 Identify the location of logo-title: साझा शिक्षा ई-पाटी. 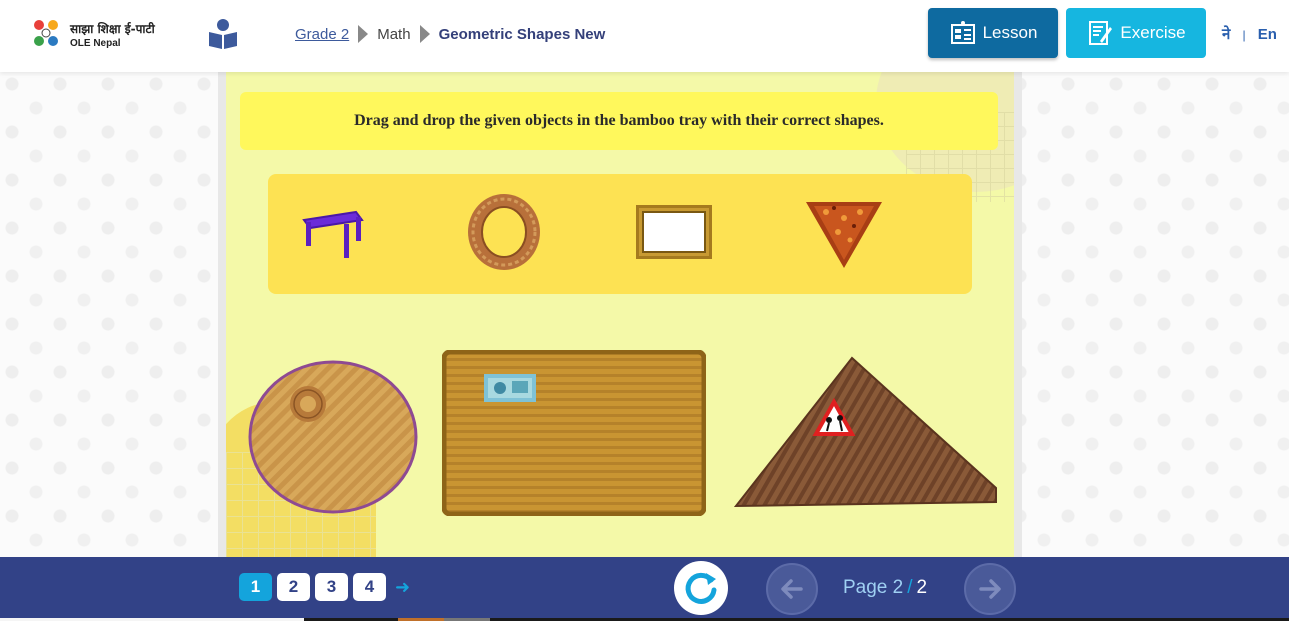
(112, 29).